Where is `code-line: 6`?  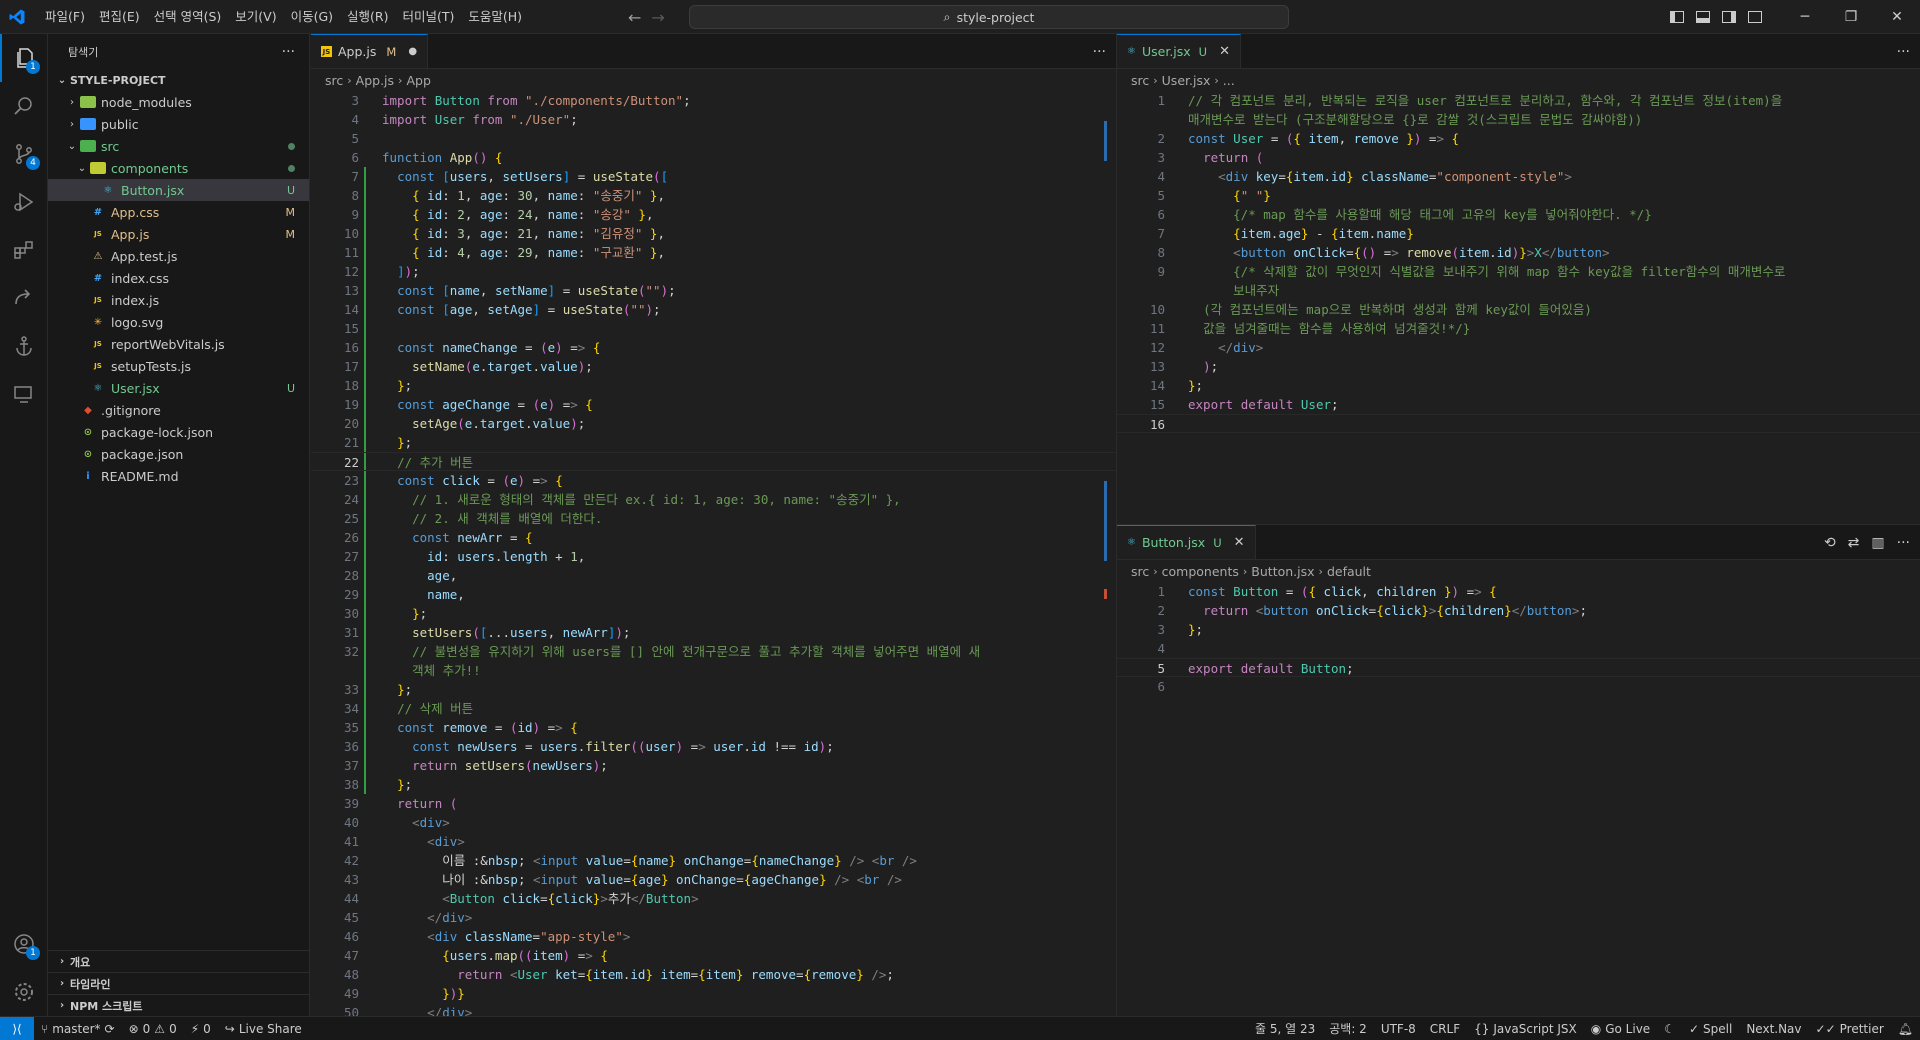
code-line: 6 is located at coordinates (1518, 686).